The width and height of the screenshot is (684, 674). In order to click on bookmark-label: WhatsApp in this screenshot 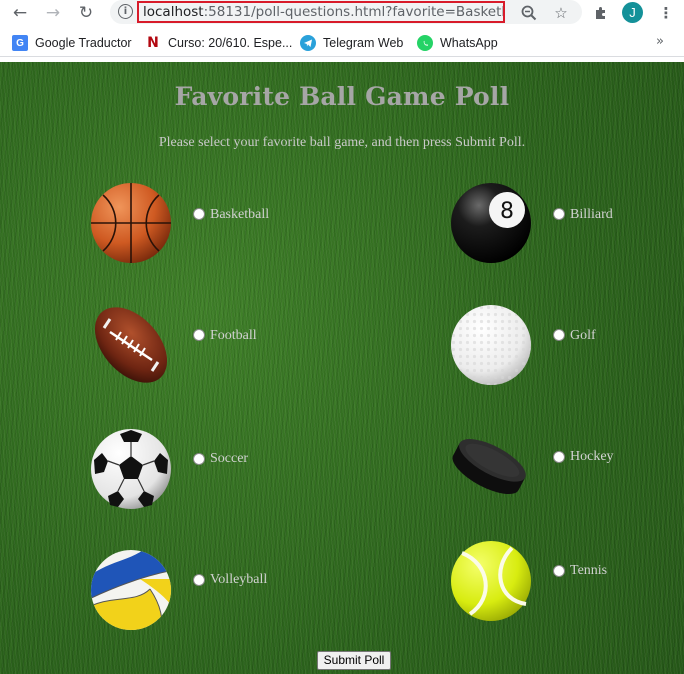, I will do `click(469, 43)`.